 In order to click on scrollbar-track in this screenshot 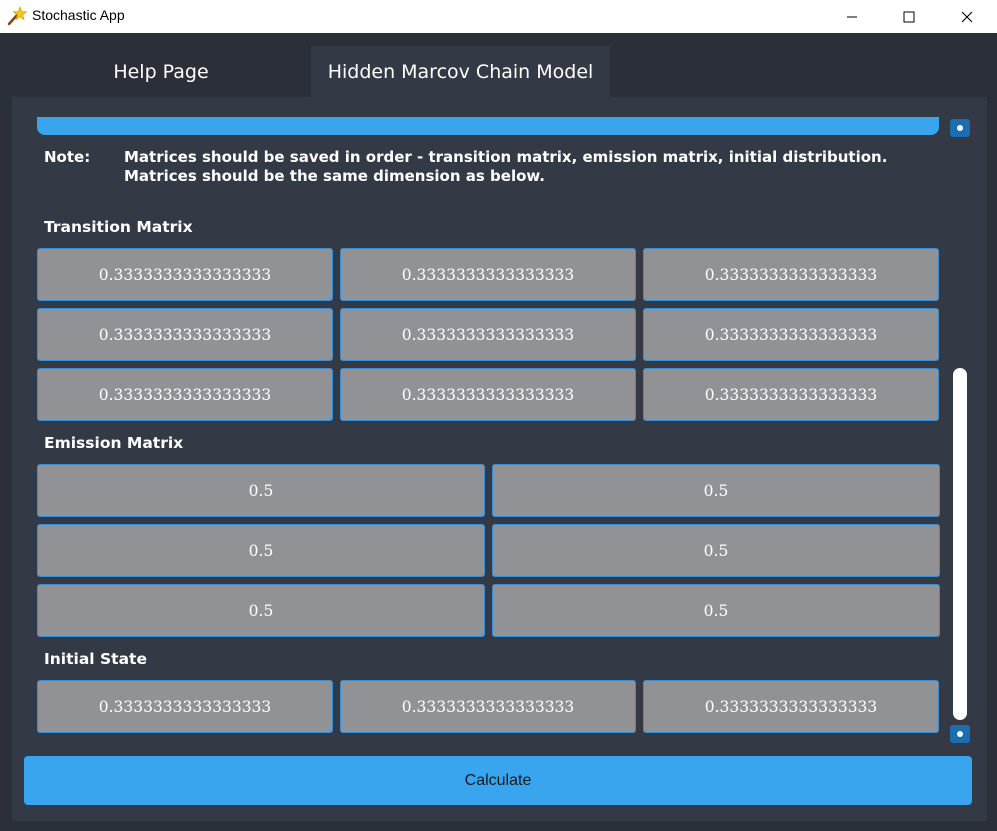, I will do `click(960, 544)`.